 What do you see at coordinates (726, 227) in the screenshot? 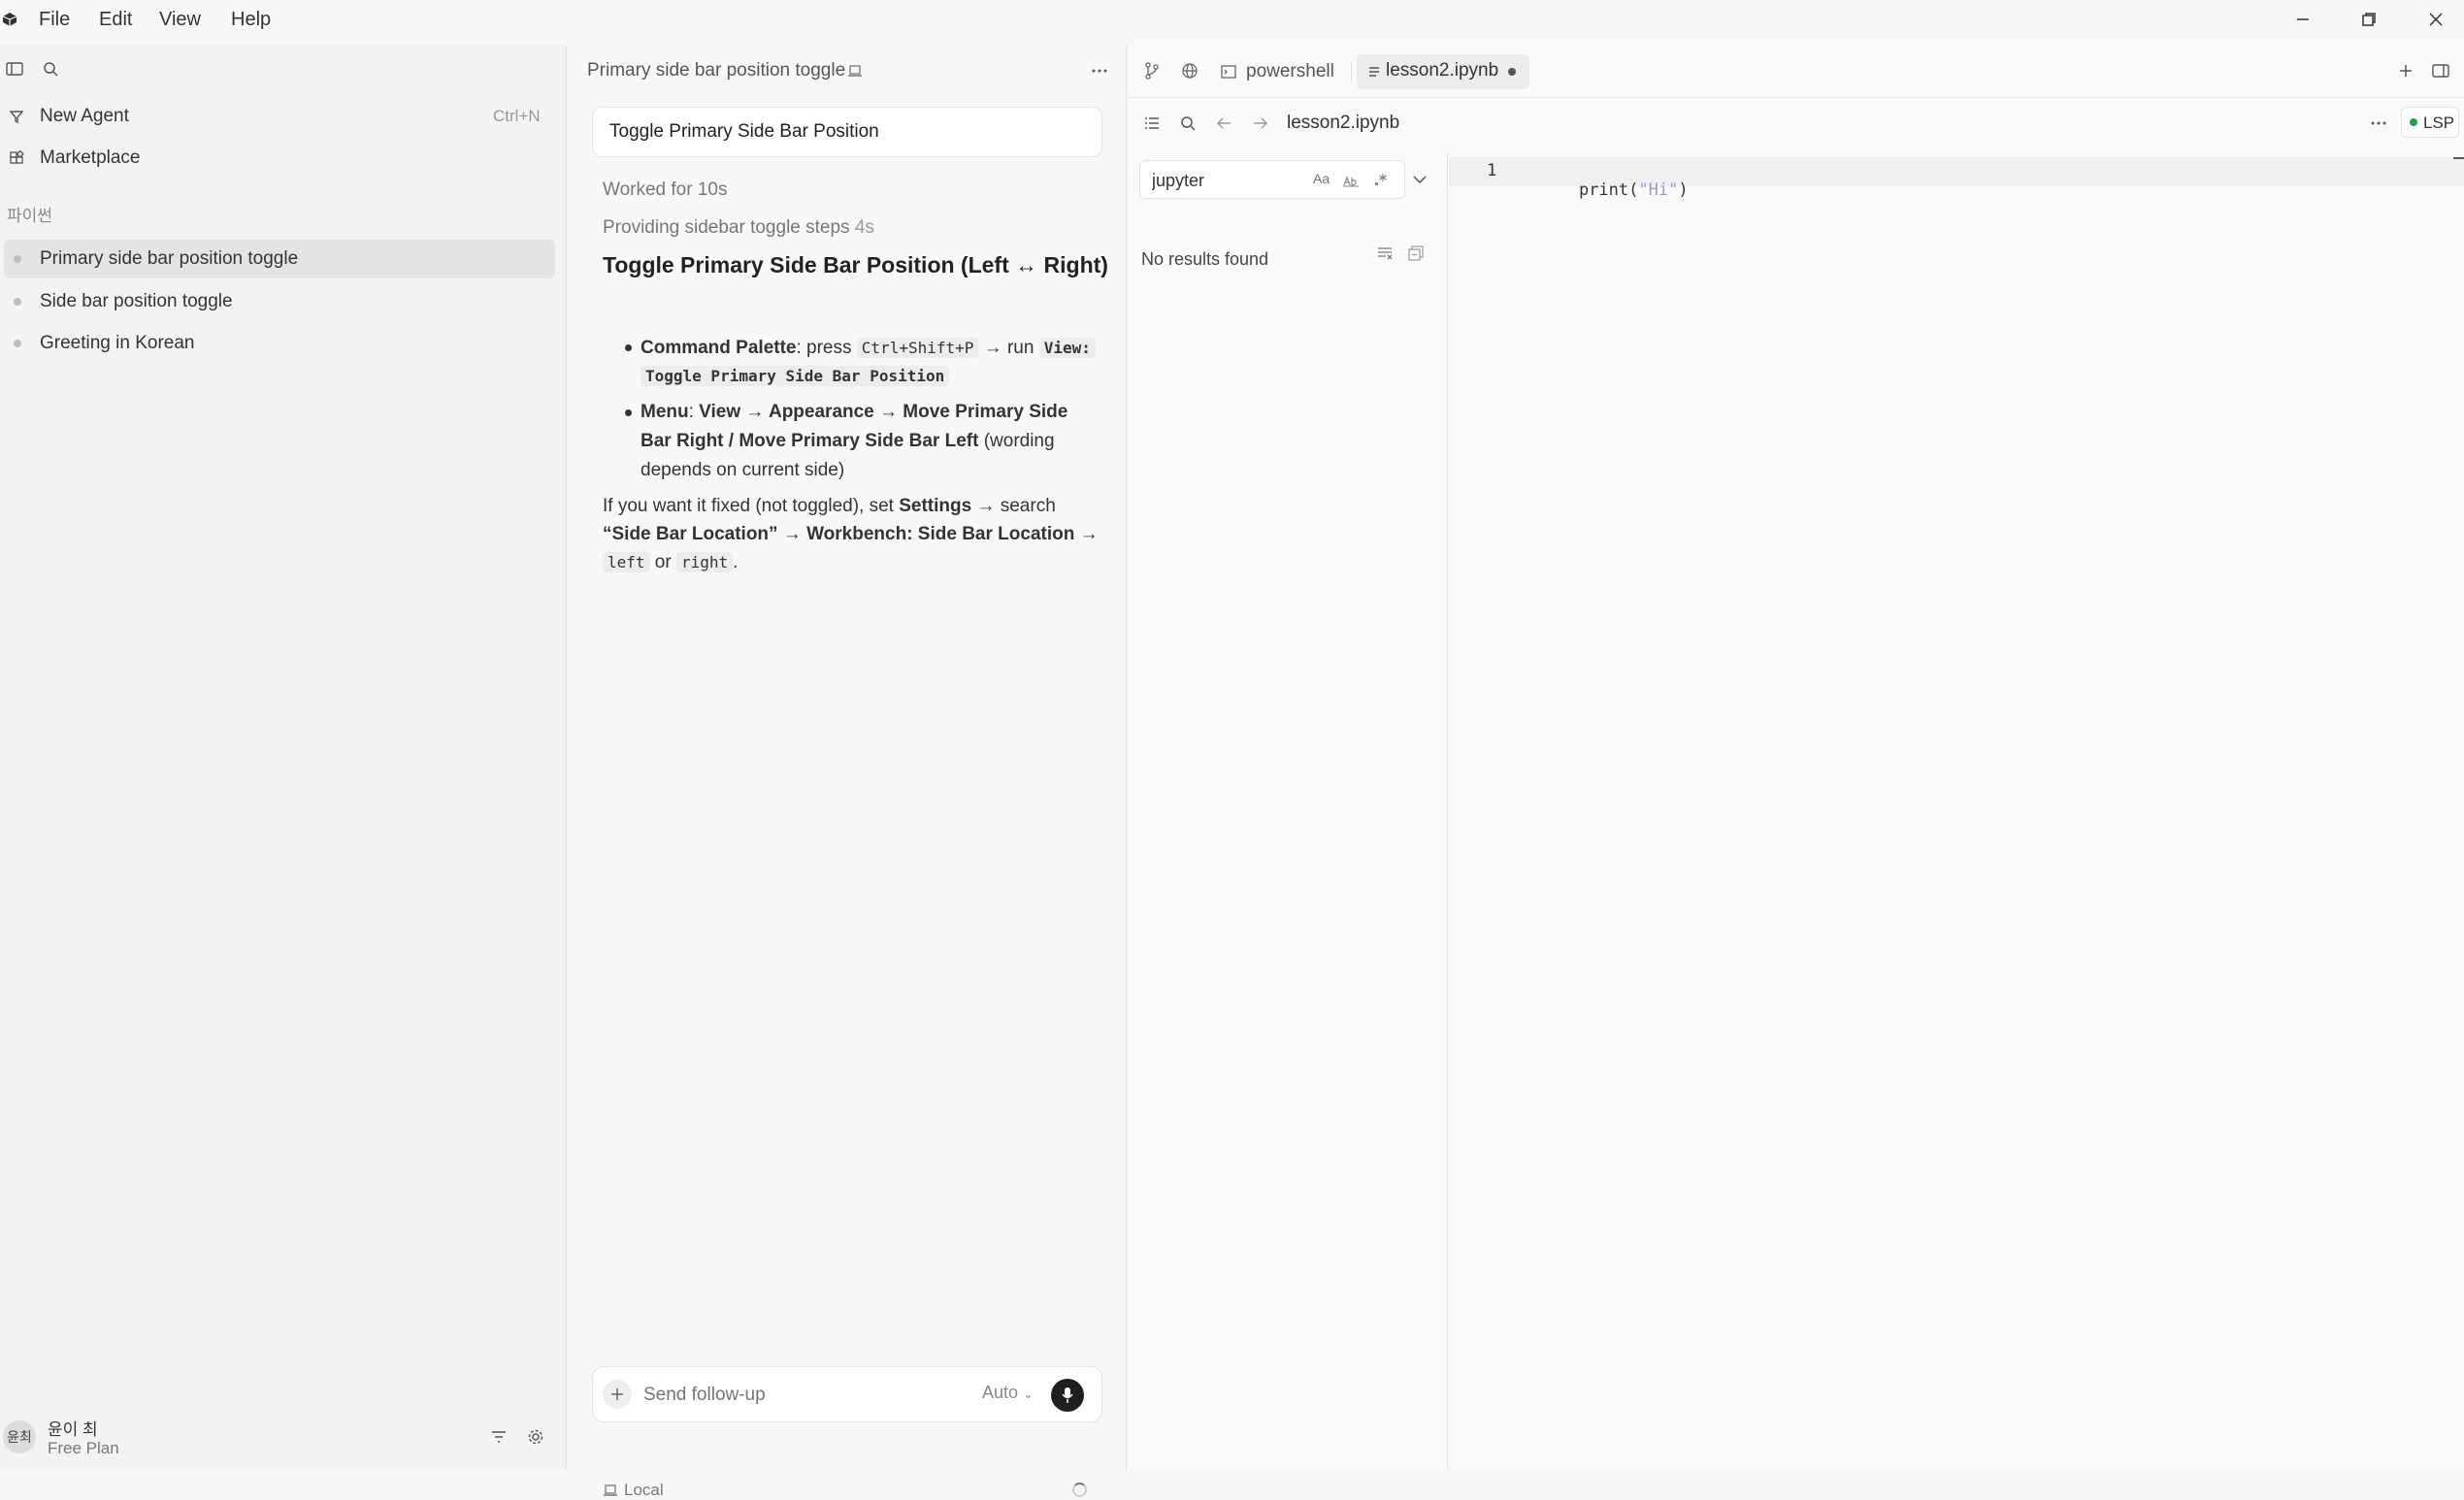
I see `step-label: Providing sidebar toggle steps` at bounding box center [726, 227].